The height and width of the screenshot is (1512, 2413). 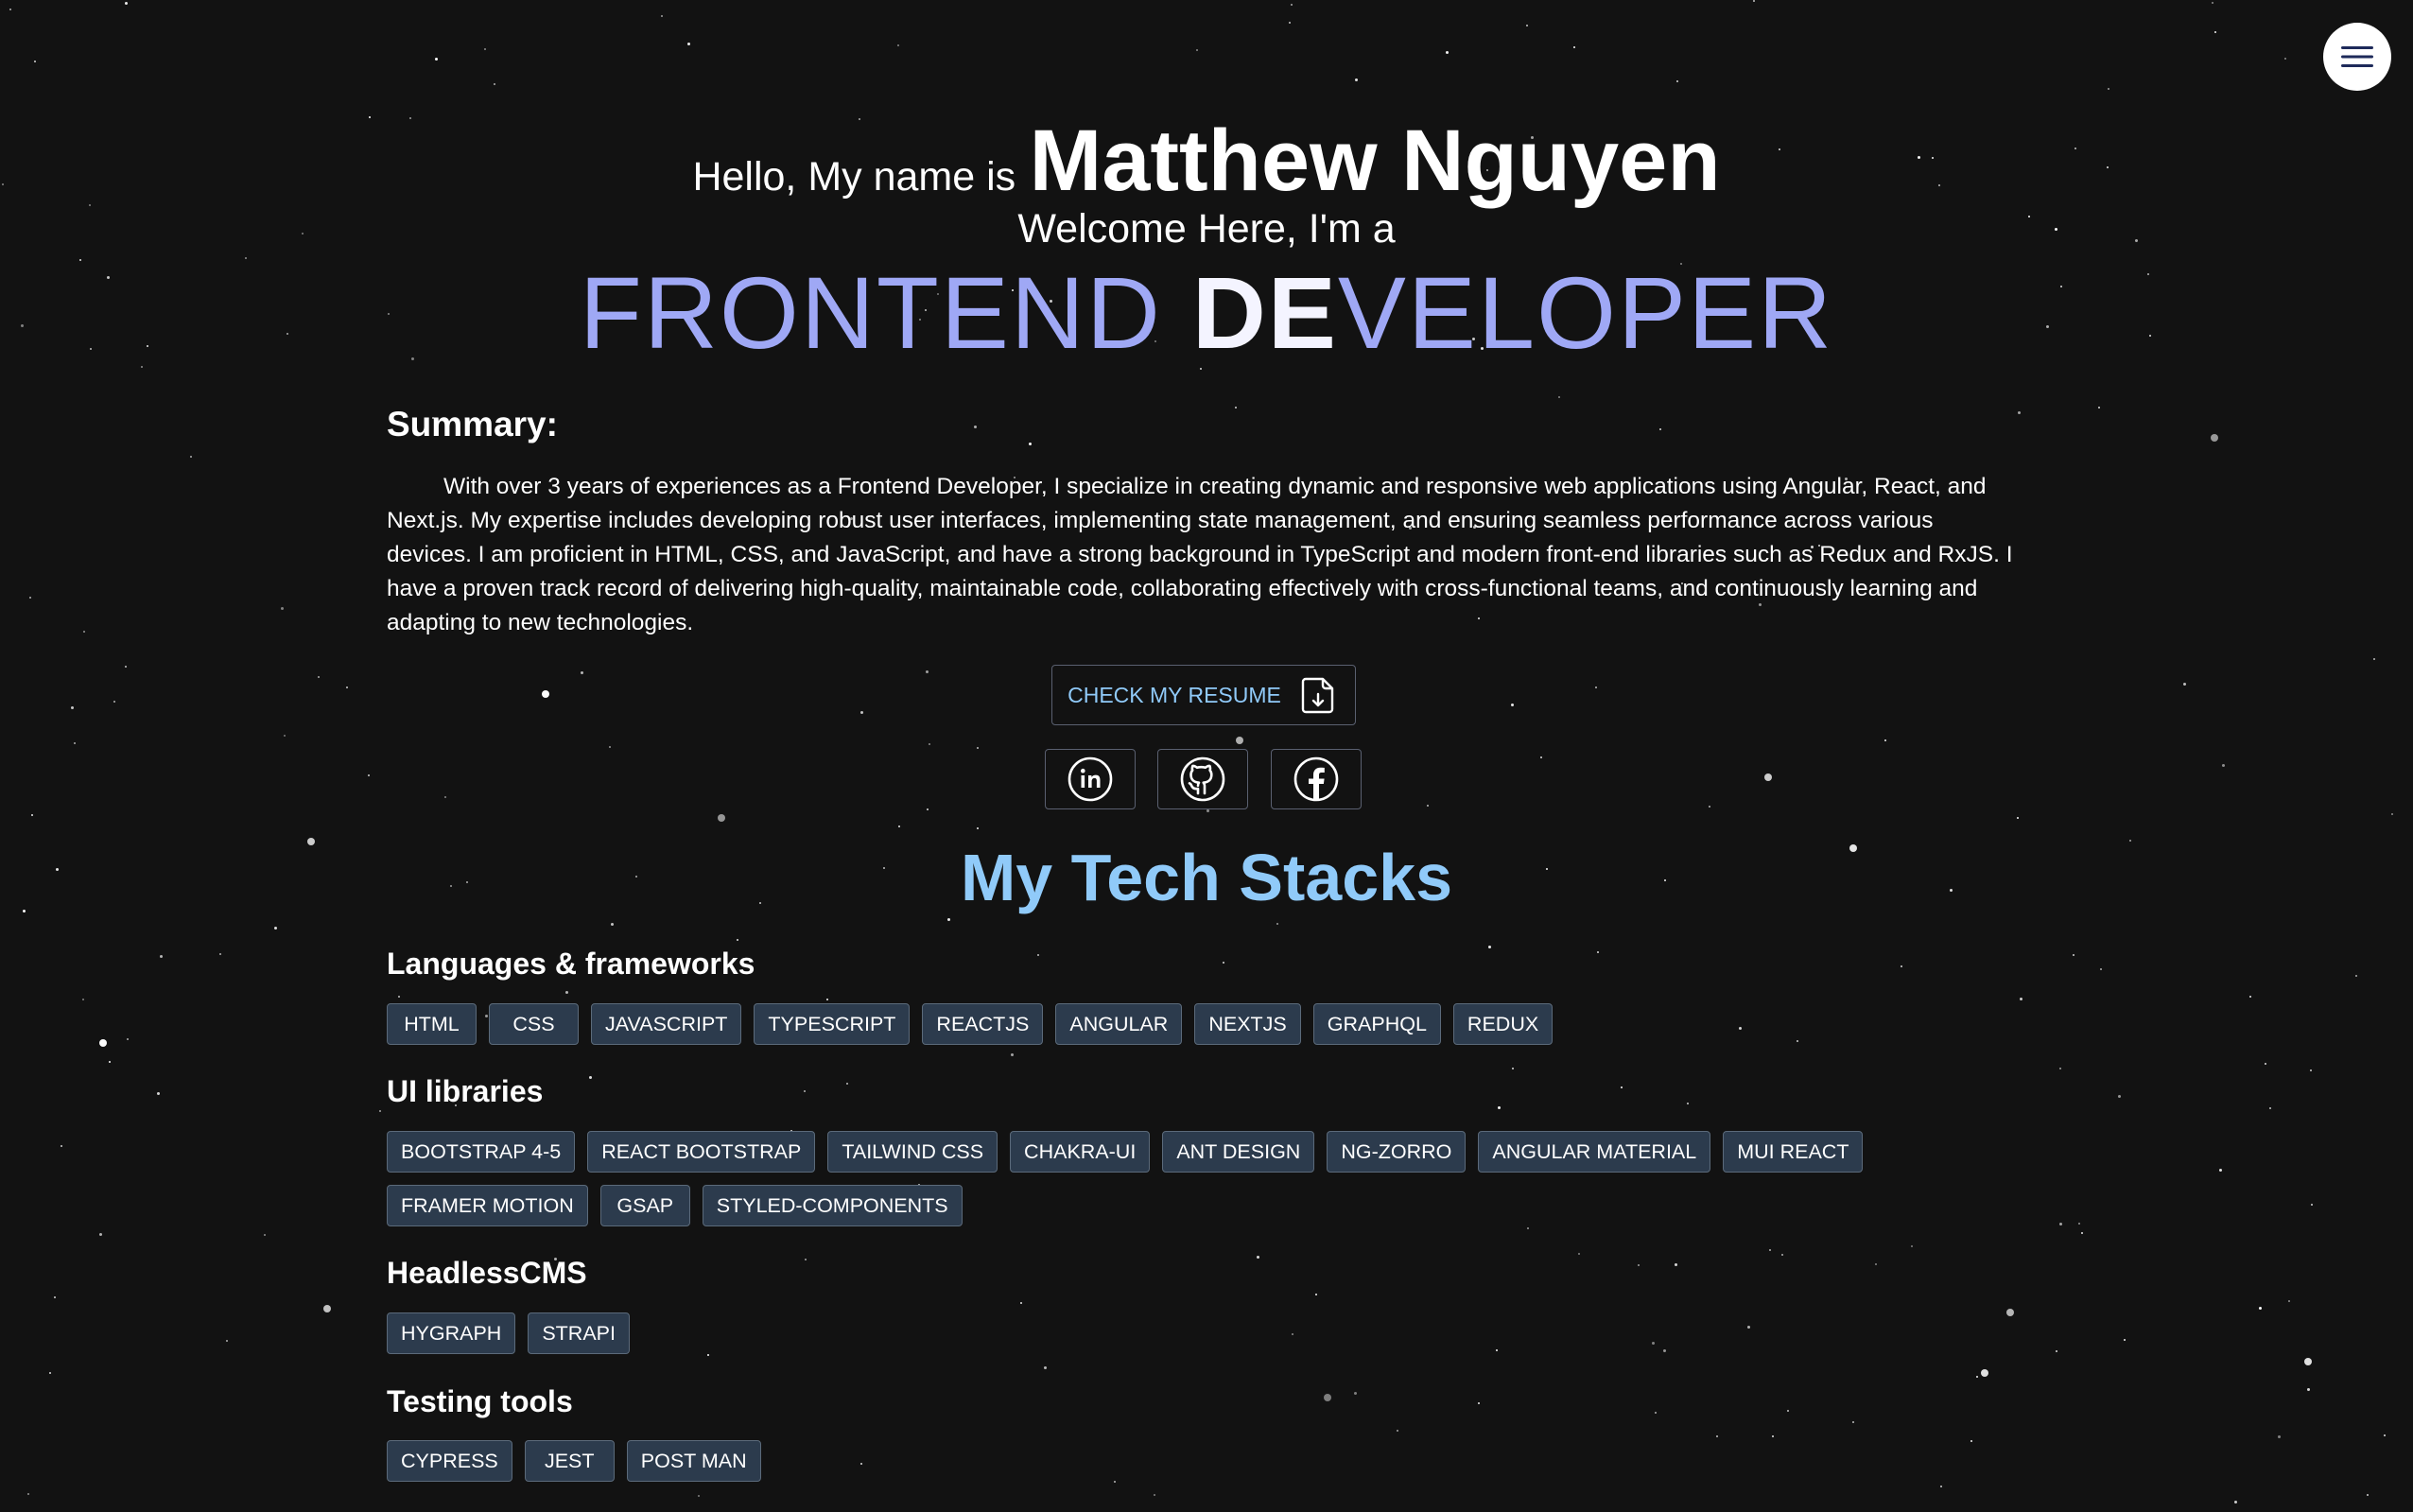 What do you see at coordinates (451, 1333) in the screenshot?
I see `tech-chip: HYGRAPH` at bounding box center [451, 1333].